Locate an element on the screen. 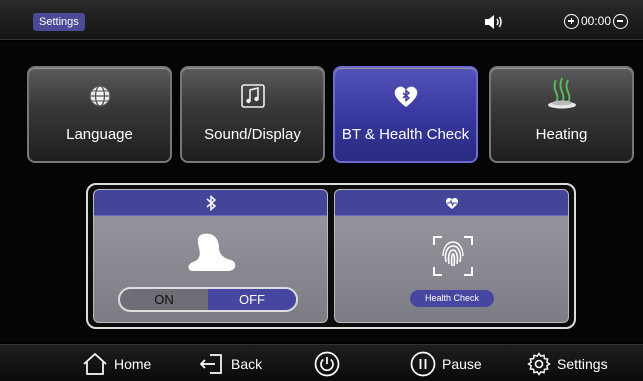  bluetooth-on-option: ON is located at coordinates (164, 299).